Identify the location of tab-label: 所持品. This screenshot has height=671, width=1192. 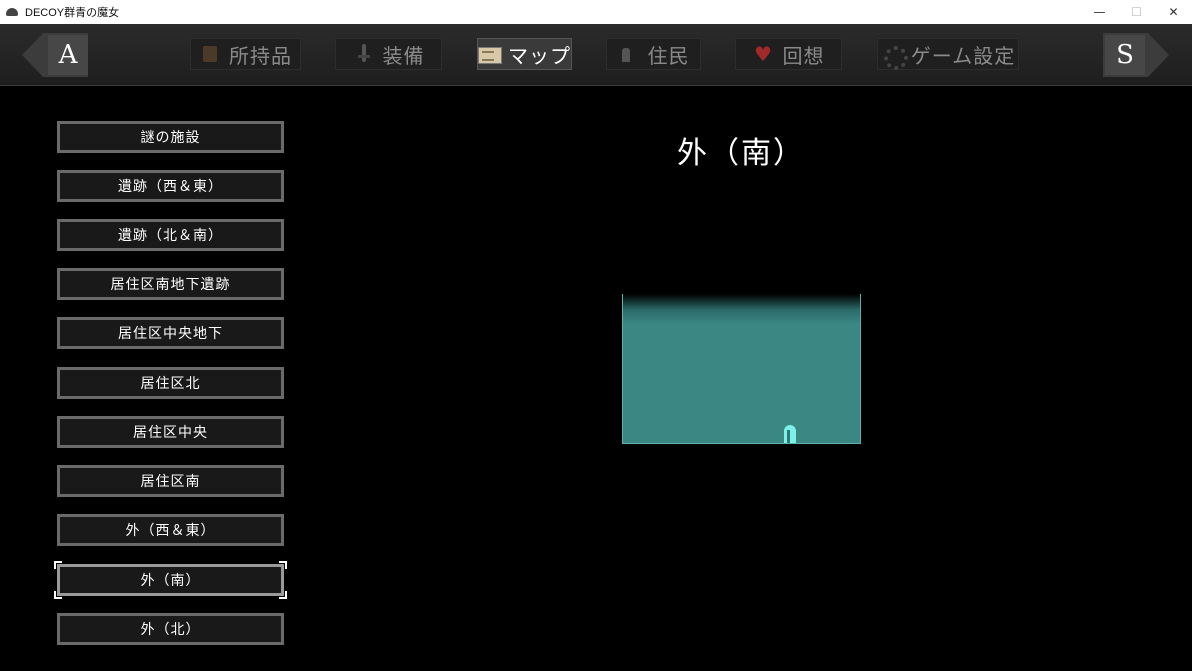
(260, 55).